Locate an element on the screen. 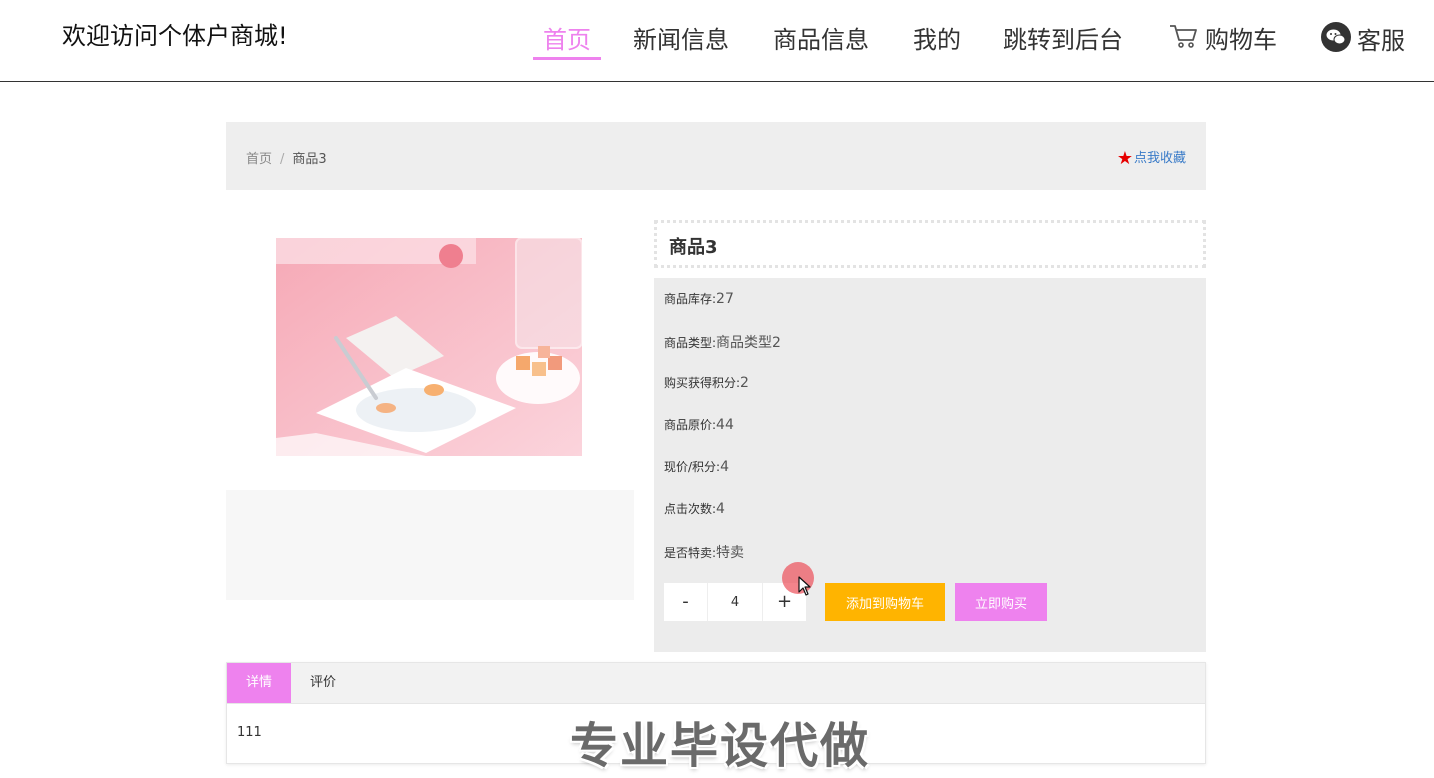 Image resolution: width=1434 pixels, height=778 pixels. info-value: 商品类型2 is located at coordinates (748, 343).